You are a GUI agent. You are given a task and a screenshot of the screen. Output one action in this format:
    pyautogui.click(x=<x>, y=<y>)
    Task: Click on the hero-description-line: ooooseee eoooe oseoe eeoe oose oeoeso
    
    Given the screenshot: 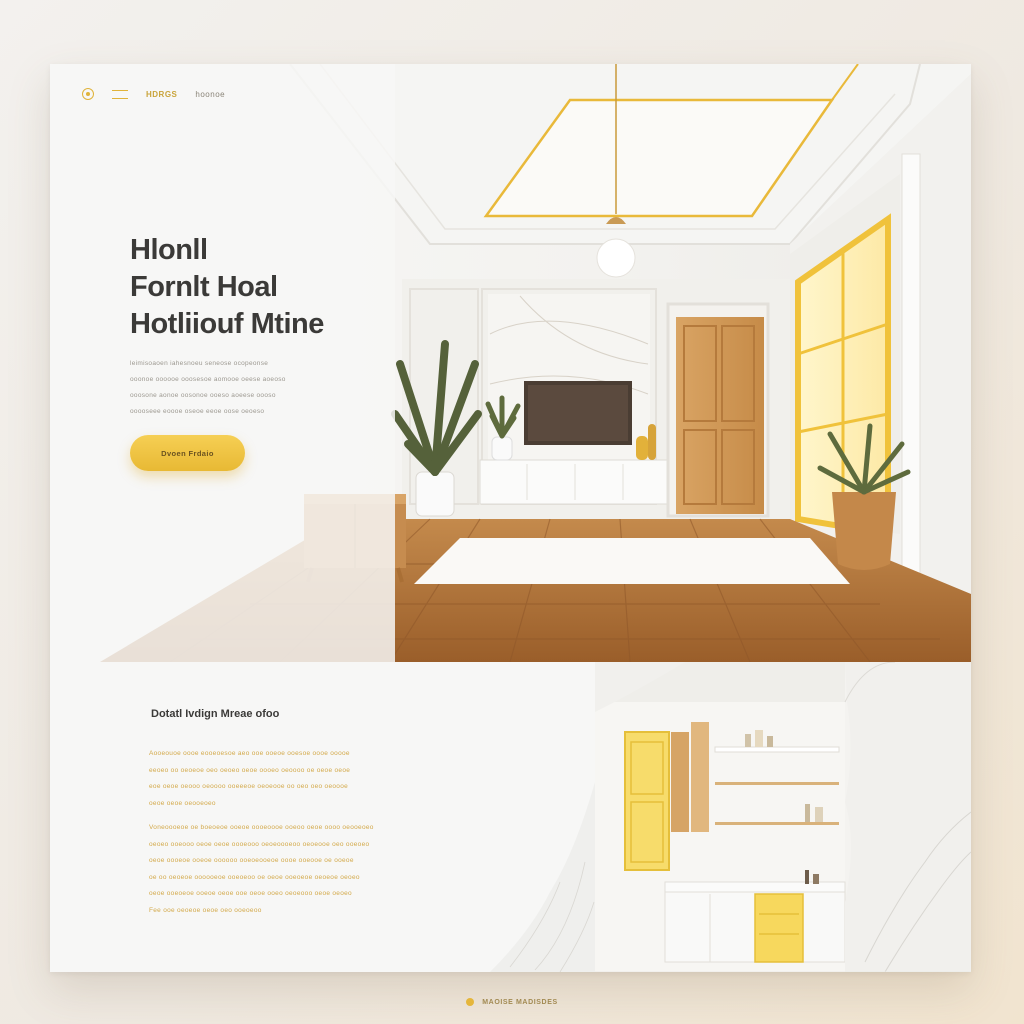 What is the action you would take?
    pyautogui.click(x=197, y=411)
    